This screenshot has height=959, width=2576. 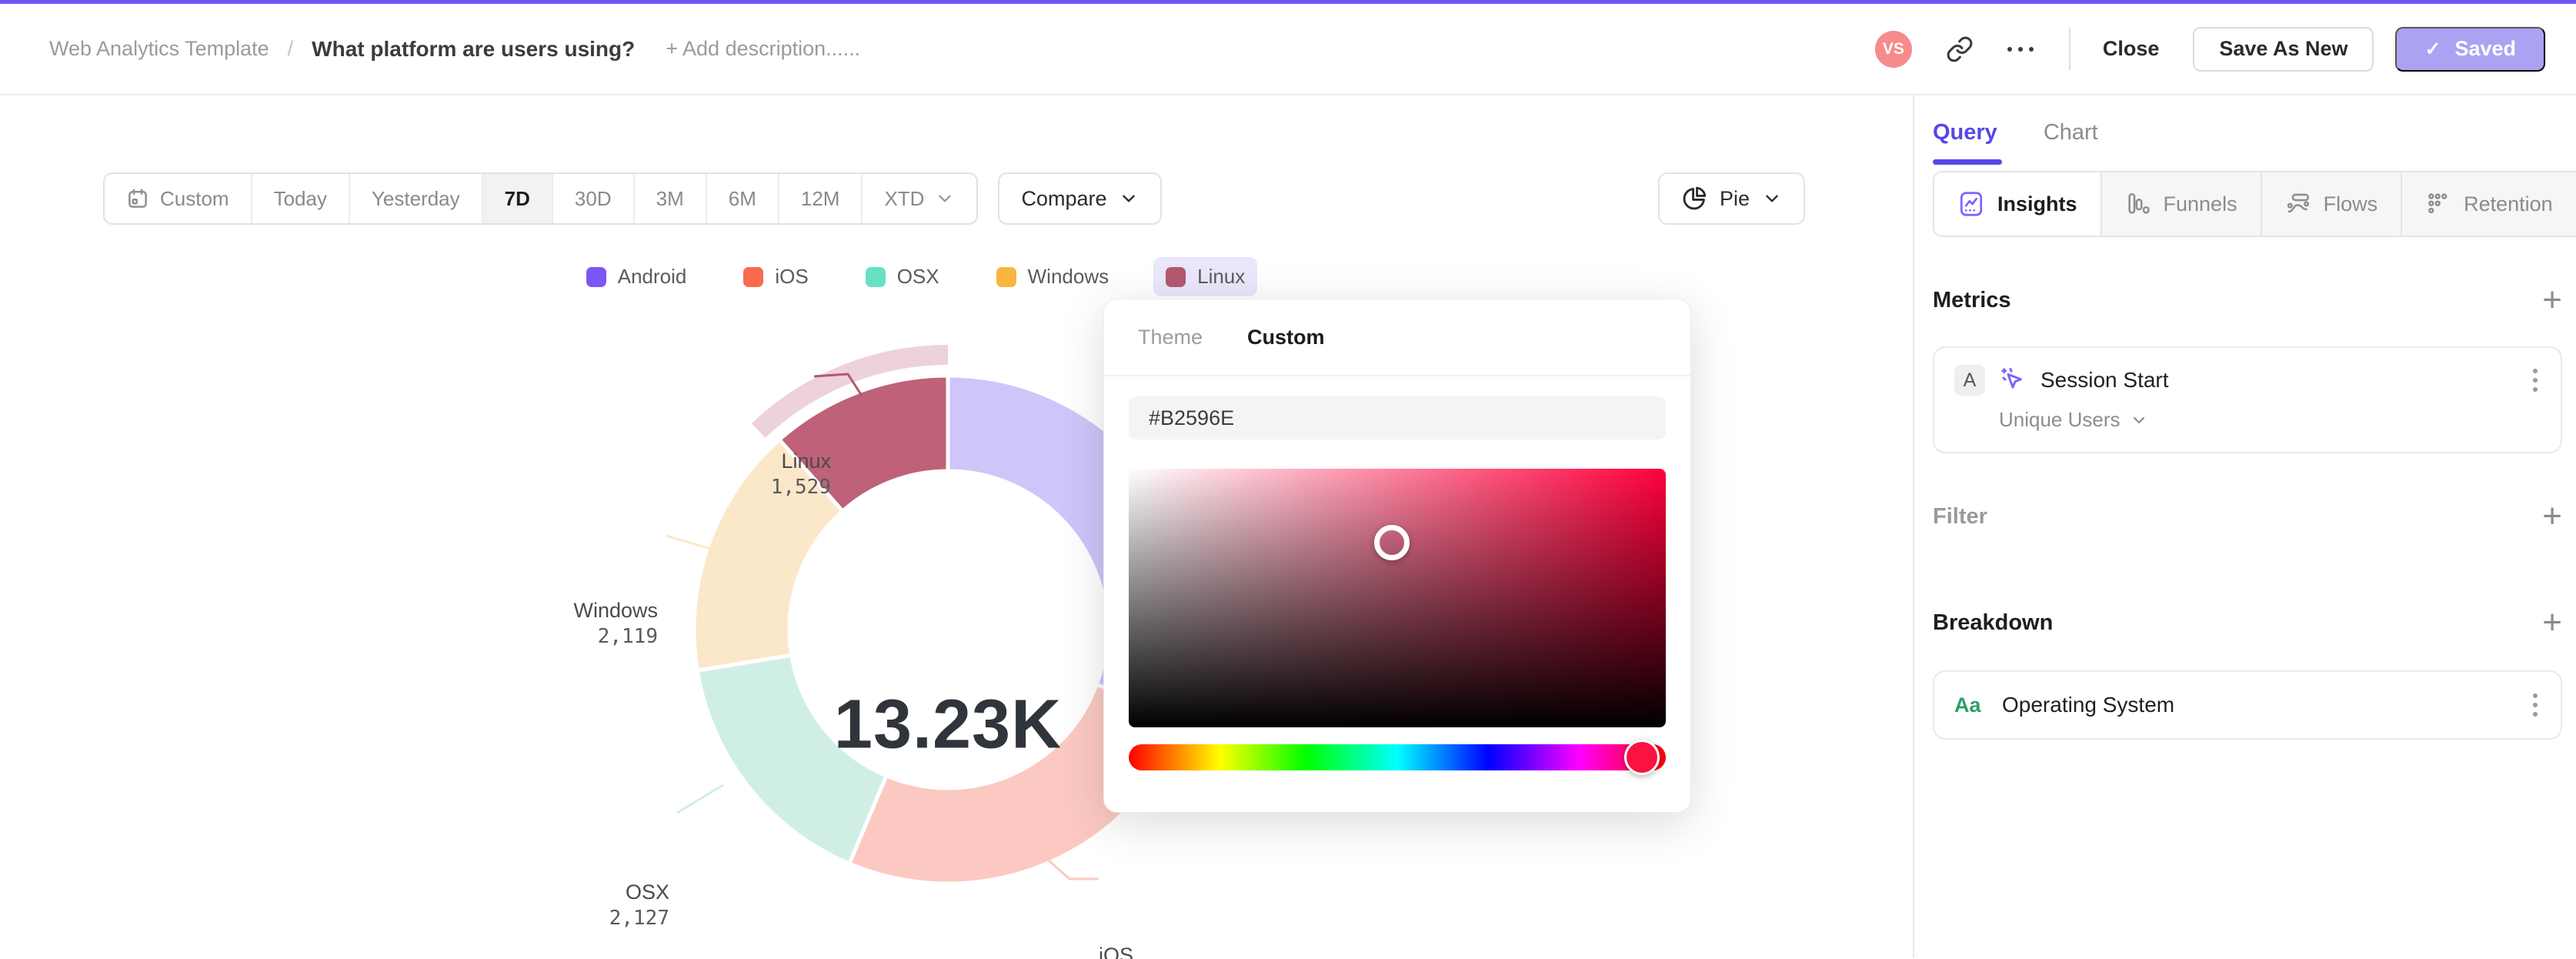 I want to click on retention-icon, so click(x=2438, y=203).